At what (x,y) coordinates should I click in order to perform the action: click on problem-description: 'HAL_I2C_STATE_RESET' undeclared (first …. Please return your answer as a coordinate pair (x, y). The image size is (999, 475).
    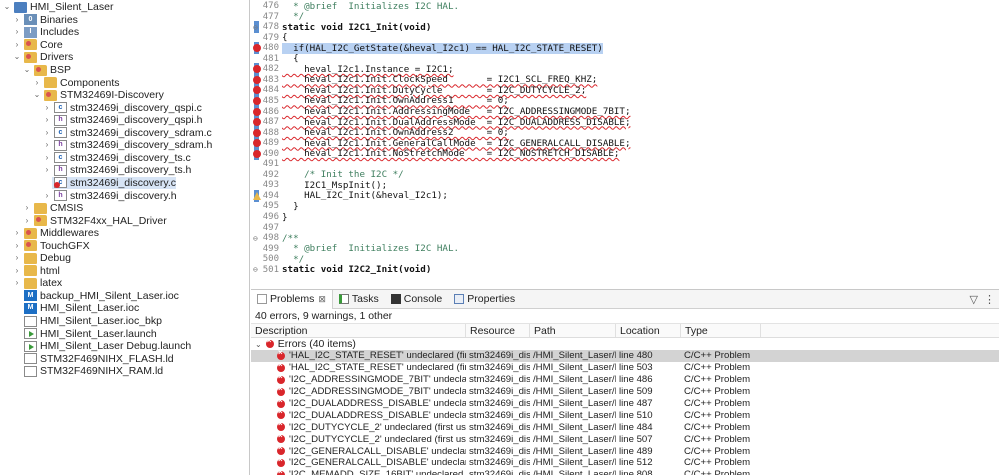
    Looking at the image, I should click on (377, 368).